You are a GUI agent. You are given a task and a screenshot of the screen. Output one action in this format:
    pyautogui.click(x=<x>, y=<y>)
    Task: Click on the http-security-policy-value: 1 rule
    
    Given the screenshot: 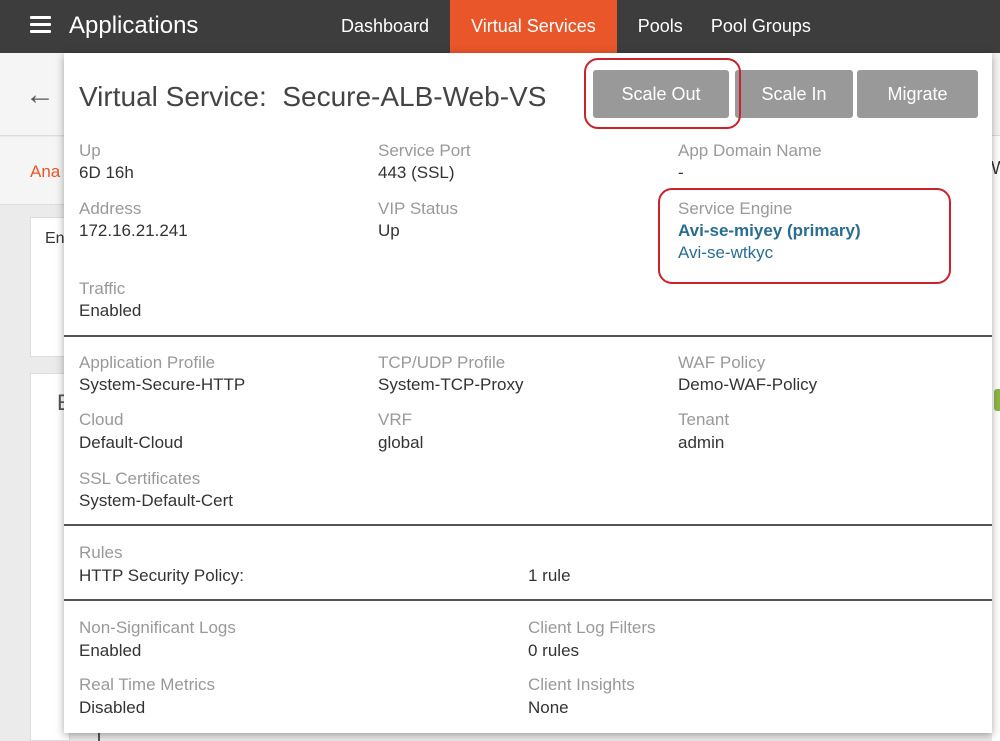 What is the action you would take?
    pyautogui.click(x=549, y=575)
    